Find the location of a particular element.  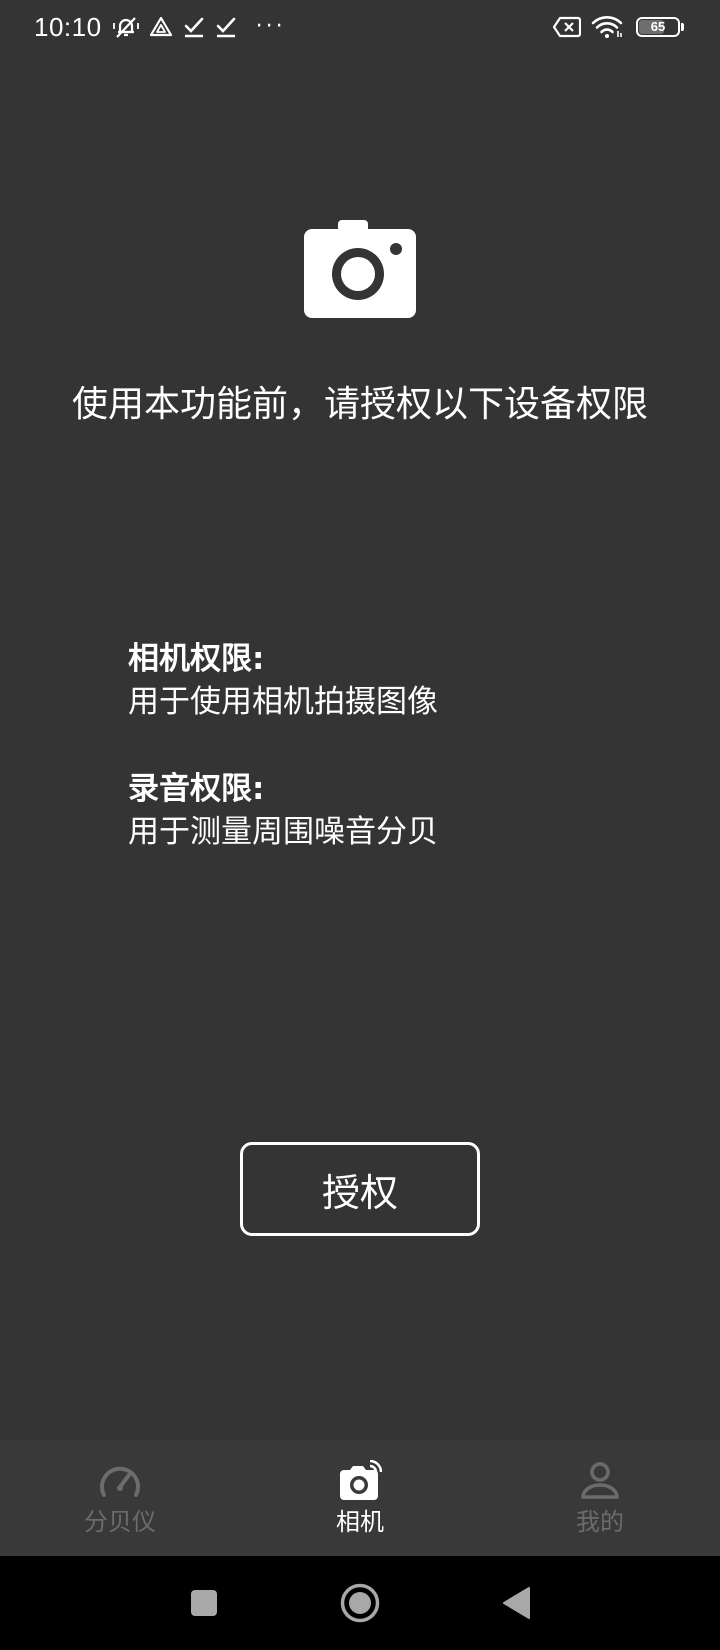

audio-permission-description: 用于测量周围噪音分贝 is located at coordinates (283, 832).